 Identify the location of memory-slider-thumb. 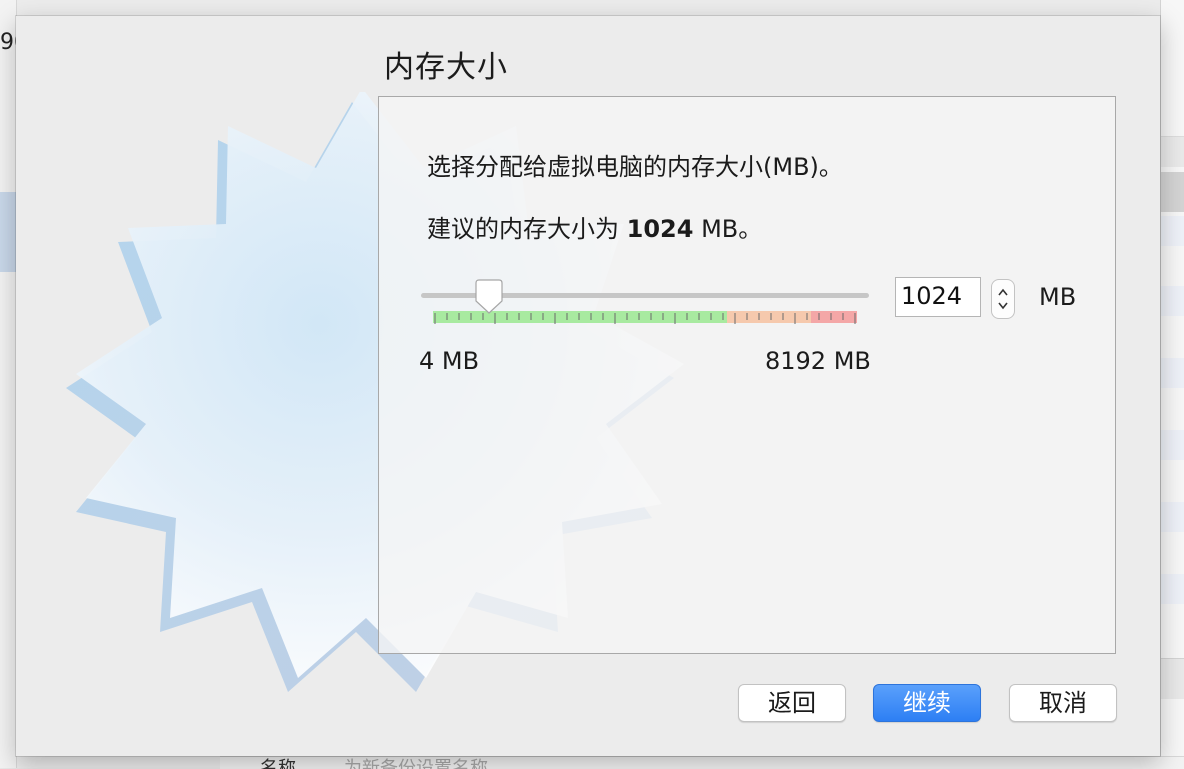
(489, 297).